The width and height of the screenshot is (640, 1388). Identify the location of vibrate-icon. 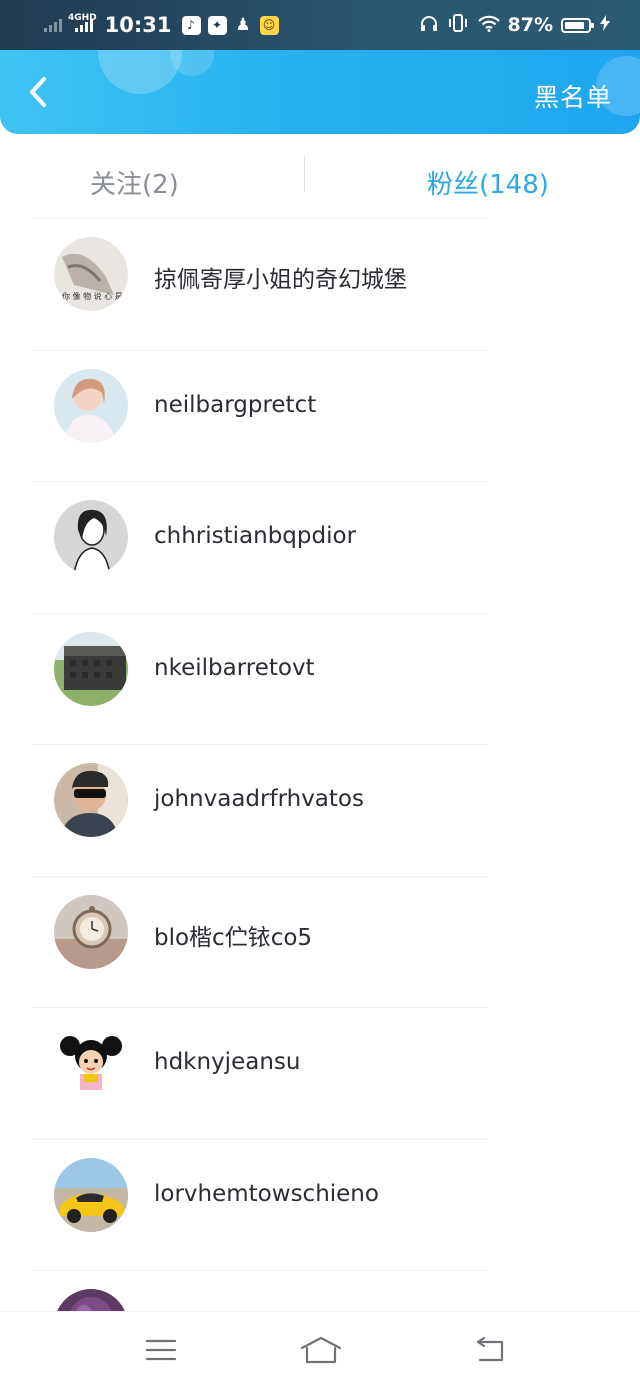
(458, 25).